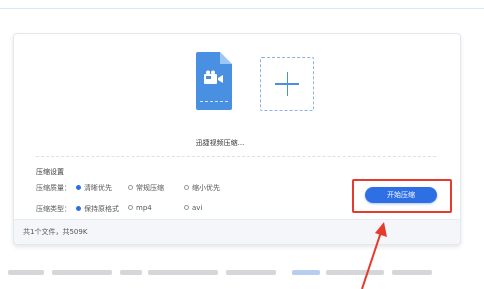  Describe the element at coordinates (374, 255) in the screenshot. I see `red-arrow-icon` at that location.